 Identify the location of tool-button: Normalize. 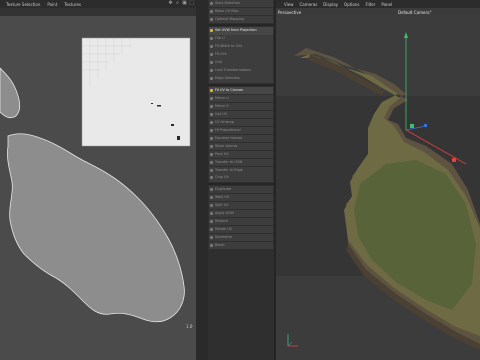
(241, 237).